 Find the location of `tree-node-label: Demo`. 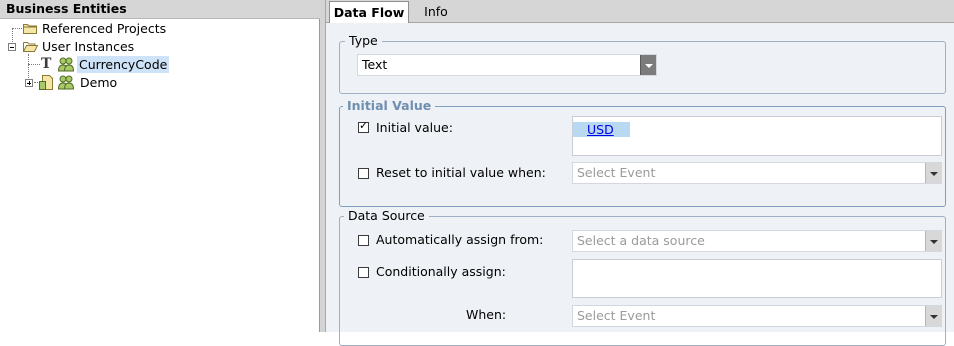

tree-node-label: Demo is located at coordinates (99, 82).